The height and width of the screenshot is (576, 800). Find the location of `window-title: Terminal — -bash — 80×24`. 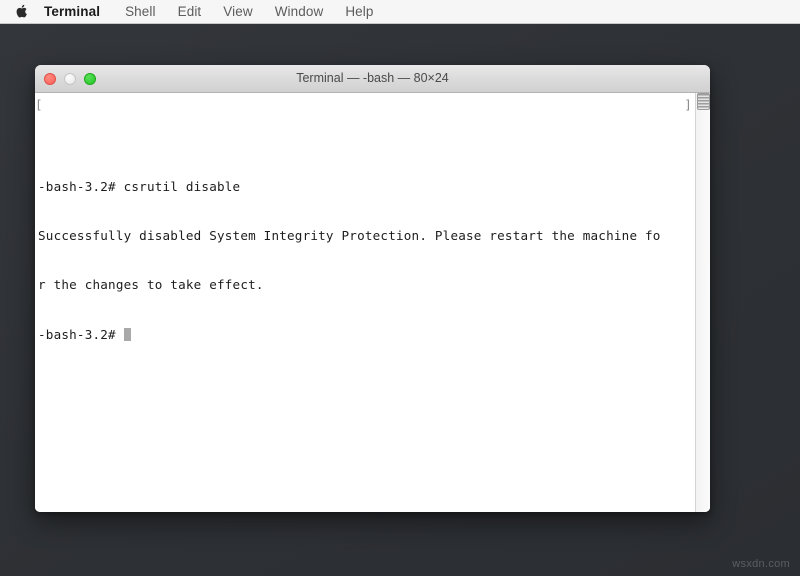

window-title: Terminal — -bash — 80×24 is located at coordinates (372, 78).